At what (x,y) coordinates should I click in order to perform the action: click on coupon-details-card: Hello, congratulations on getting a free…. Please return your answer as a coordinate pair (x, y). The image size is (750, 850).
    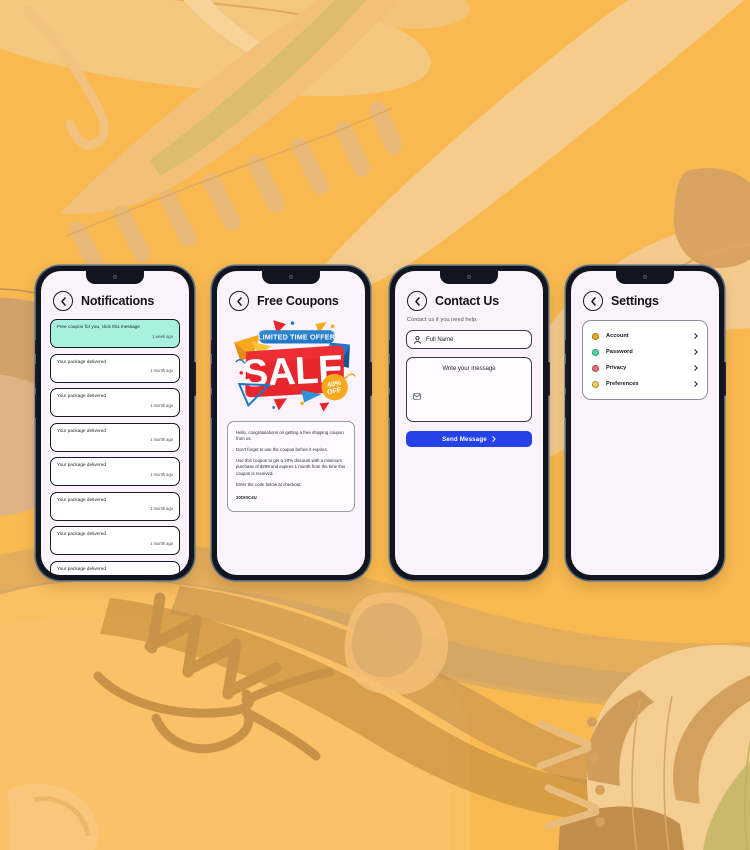
    Looking at the image, I should click on (291, 466).